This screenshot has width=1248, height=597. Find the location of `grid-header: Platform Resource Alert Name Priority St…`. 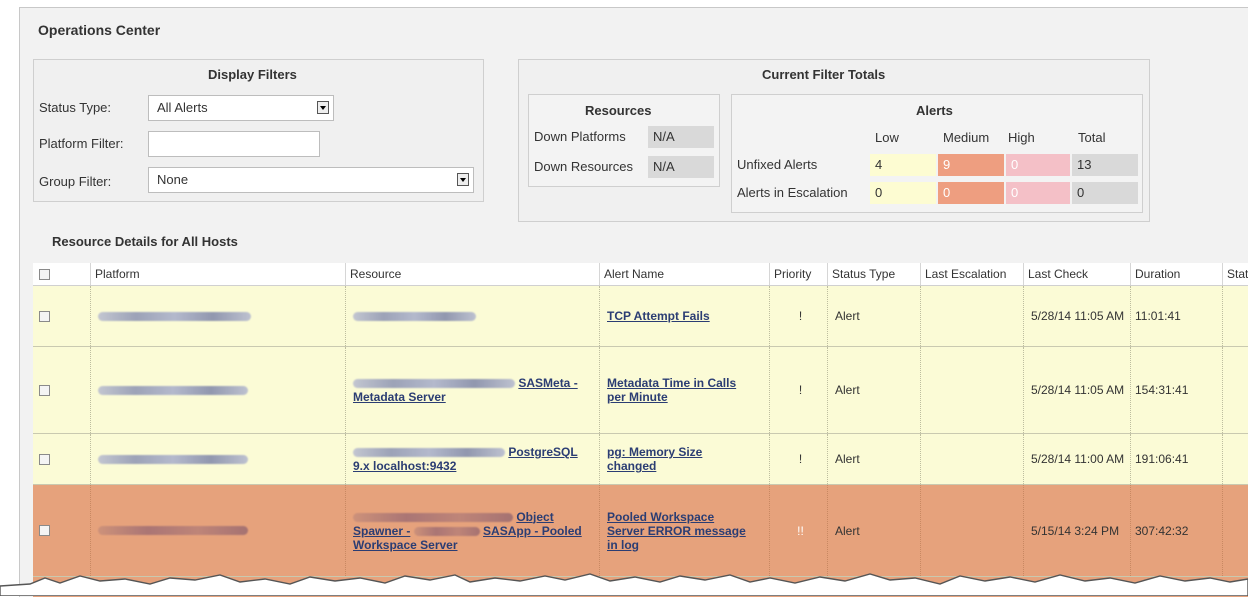

grid-header: Platform Resource Alert Name Priority St… is located at coordinates (640, 274).